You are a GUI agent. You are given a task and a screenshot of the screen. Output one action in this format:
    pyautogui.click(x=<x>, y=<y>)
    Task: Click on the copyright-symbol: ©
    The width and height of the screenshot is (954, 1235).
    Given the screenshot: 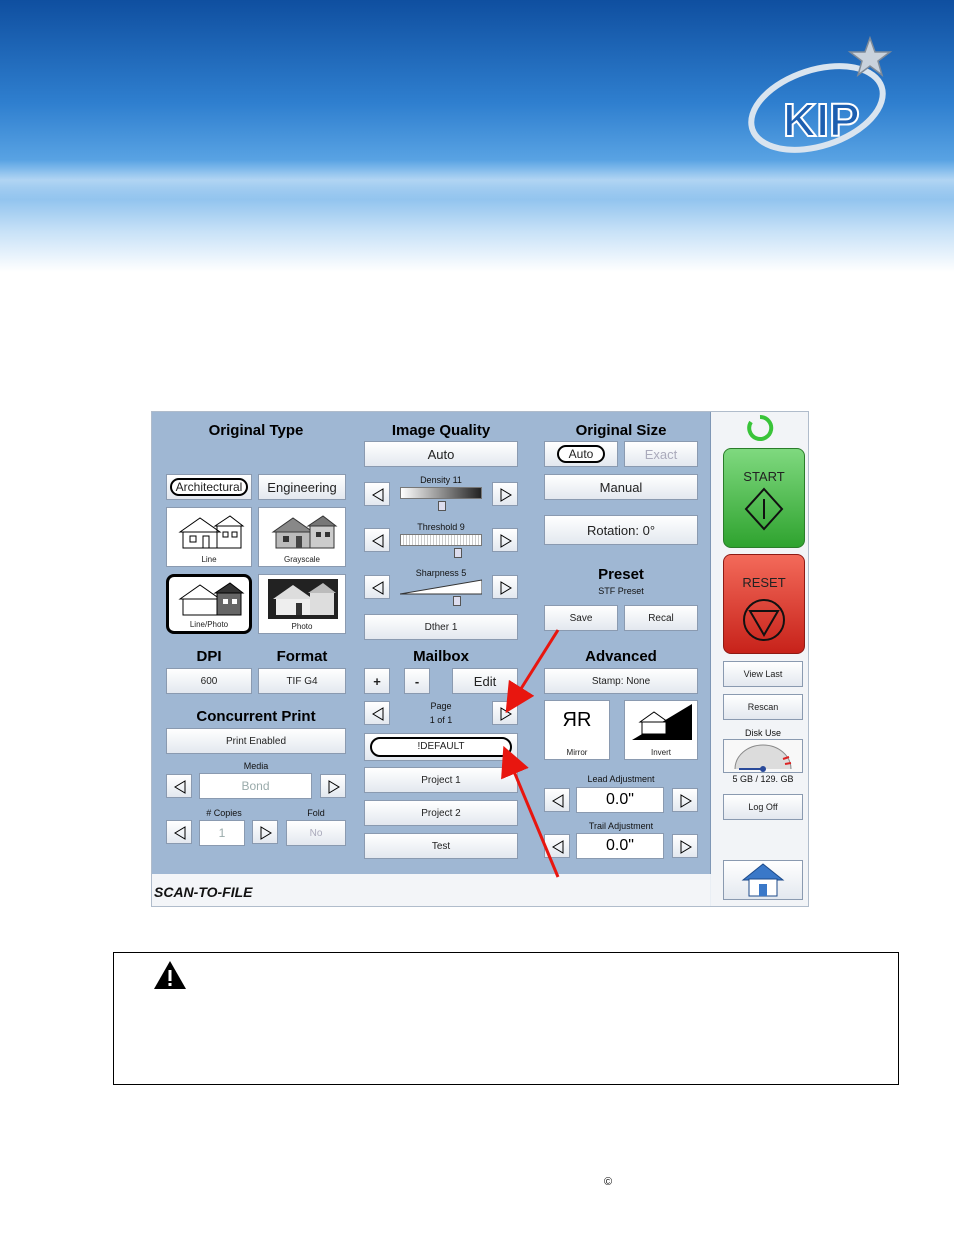 What is the action you would take?
    pyautogui.click(x=608, y=1182)
    